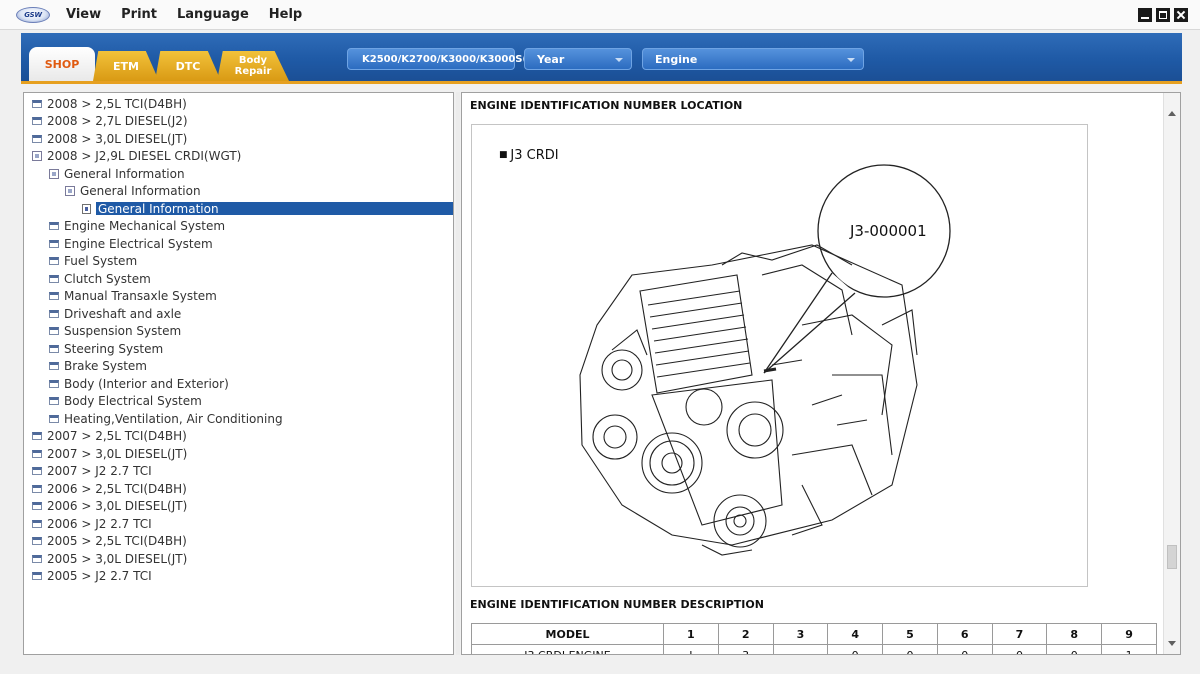 This screenshot has width=1200, height=674. What do you see at coordinates (188, 66) in the screenshot?
I see `tab-dtc: DTC` at bounding box center [188, 66].